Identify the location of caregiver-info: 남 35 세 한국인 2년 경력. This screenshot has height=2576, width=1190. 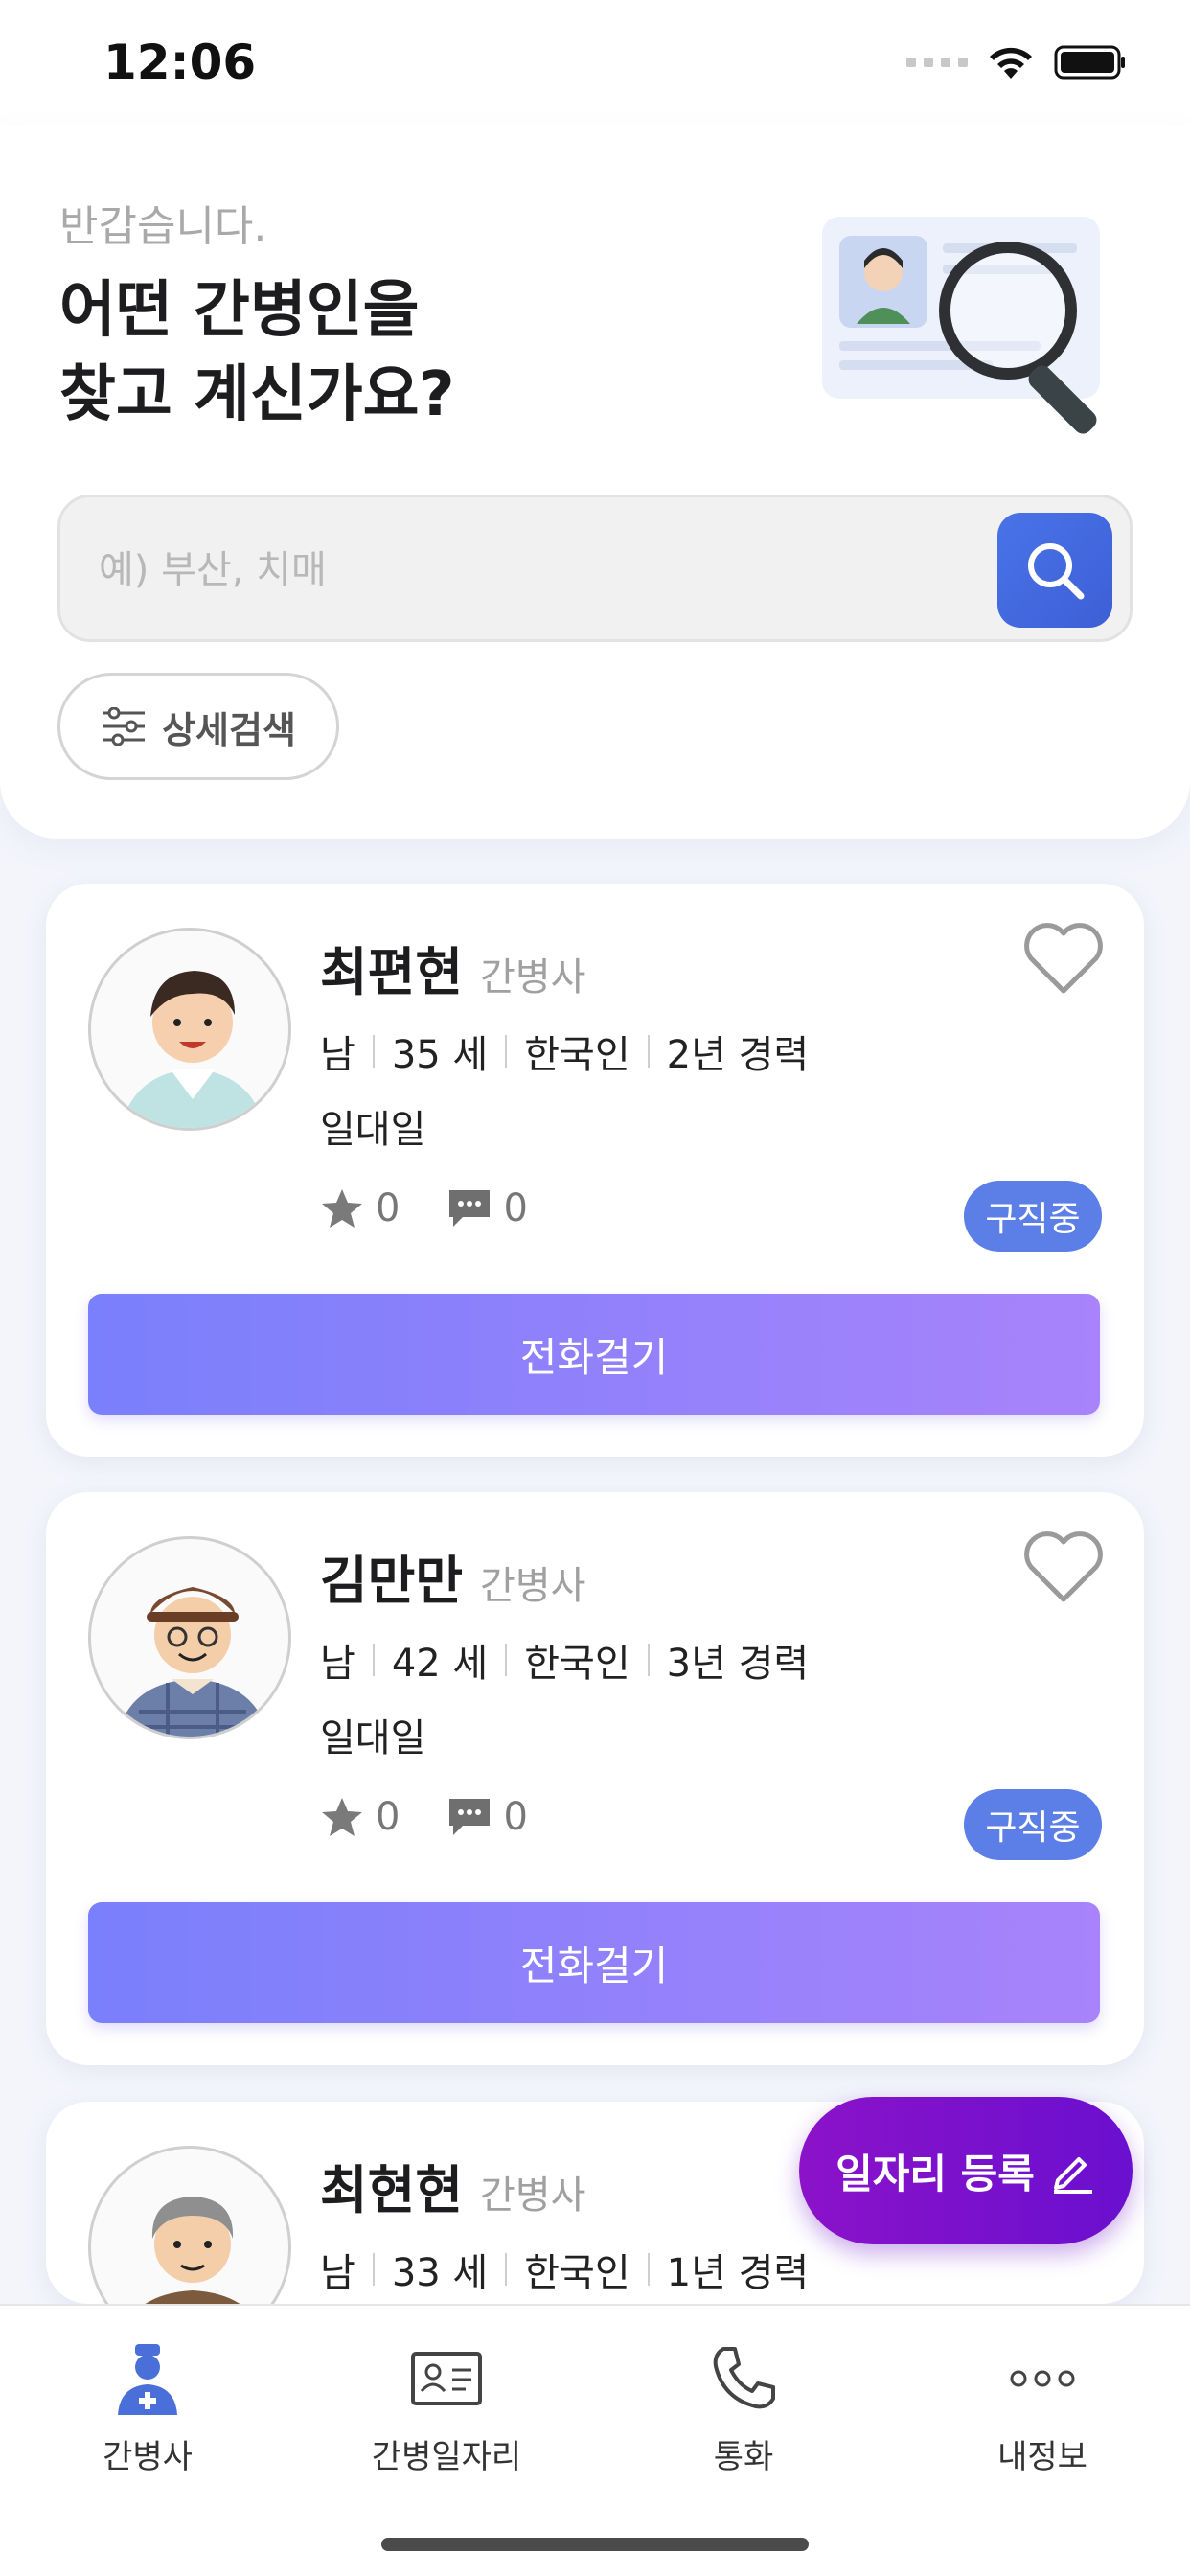
(564, 1051).